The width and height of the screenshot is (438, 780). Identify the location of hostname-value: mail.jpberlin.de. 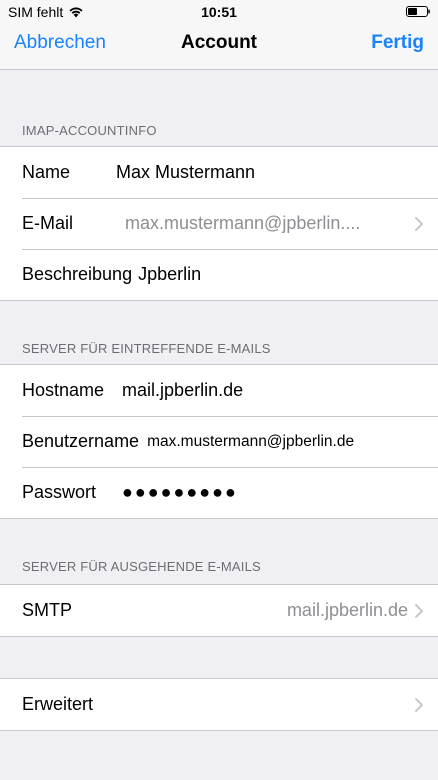
(182, 390).